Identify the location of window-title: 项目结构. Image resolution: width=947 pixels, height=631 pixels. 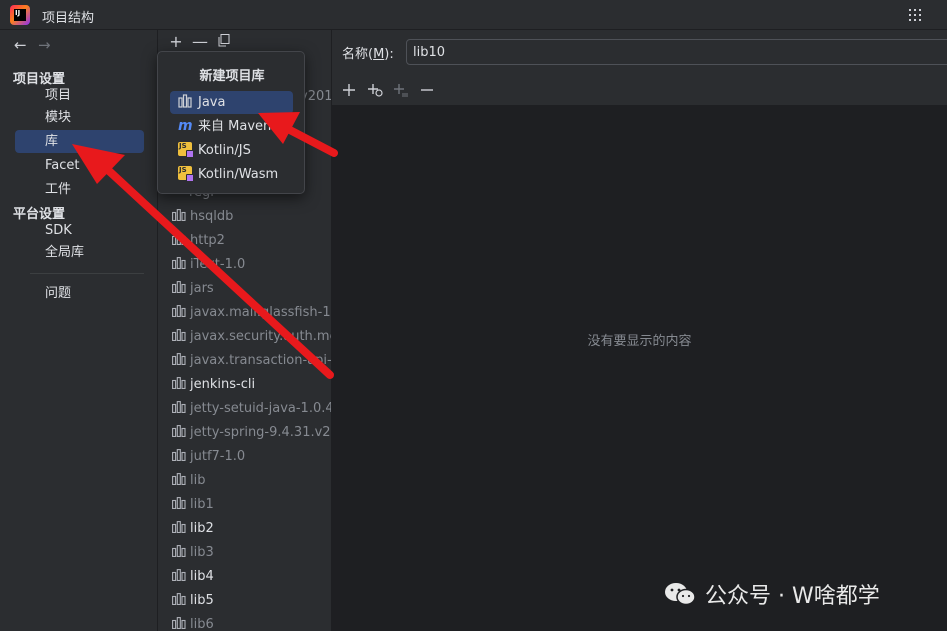
(68, 18).